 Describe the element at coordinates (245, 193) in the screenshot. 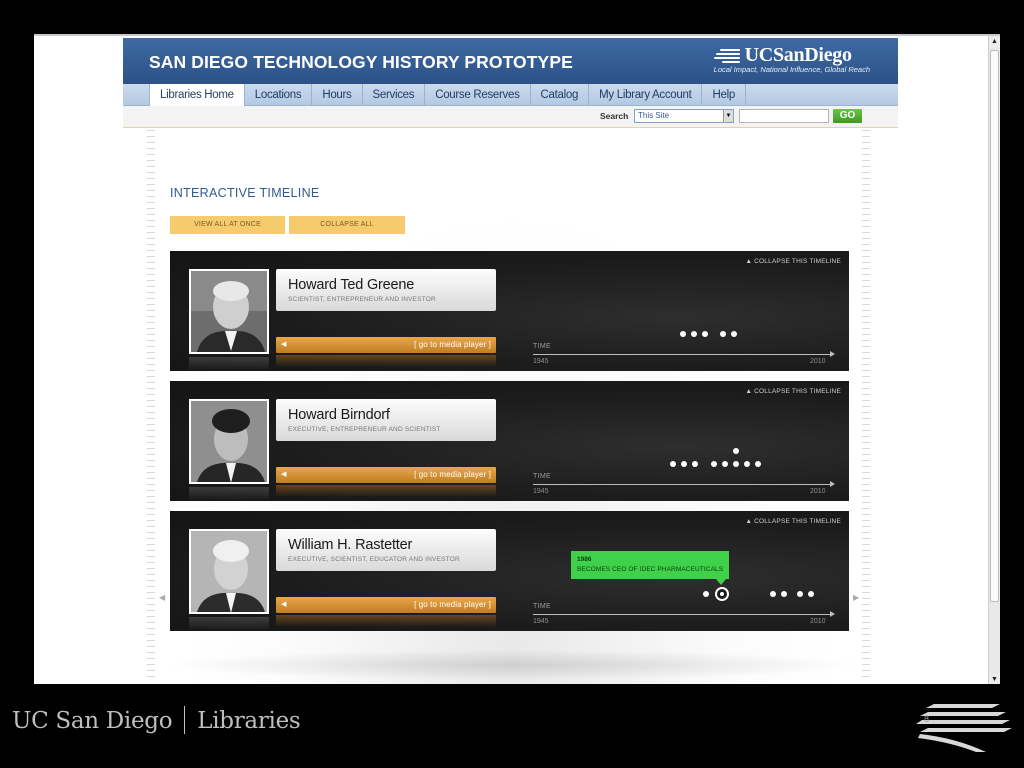

I see `timeline-heading: INTERACTIVE TIMELINE` at that location.